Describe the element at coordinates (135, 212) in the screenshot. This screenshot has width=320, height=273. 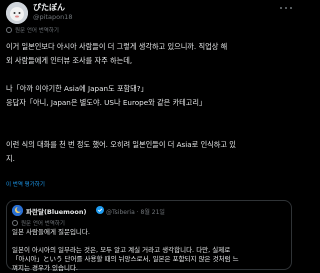
I see `quoted-meta: @Tsiberia · 8월 21일` at that location.